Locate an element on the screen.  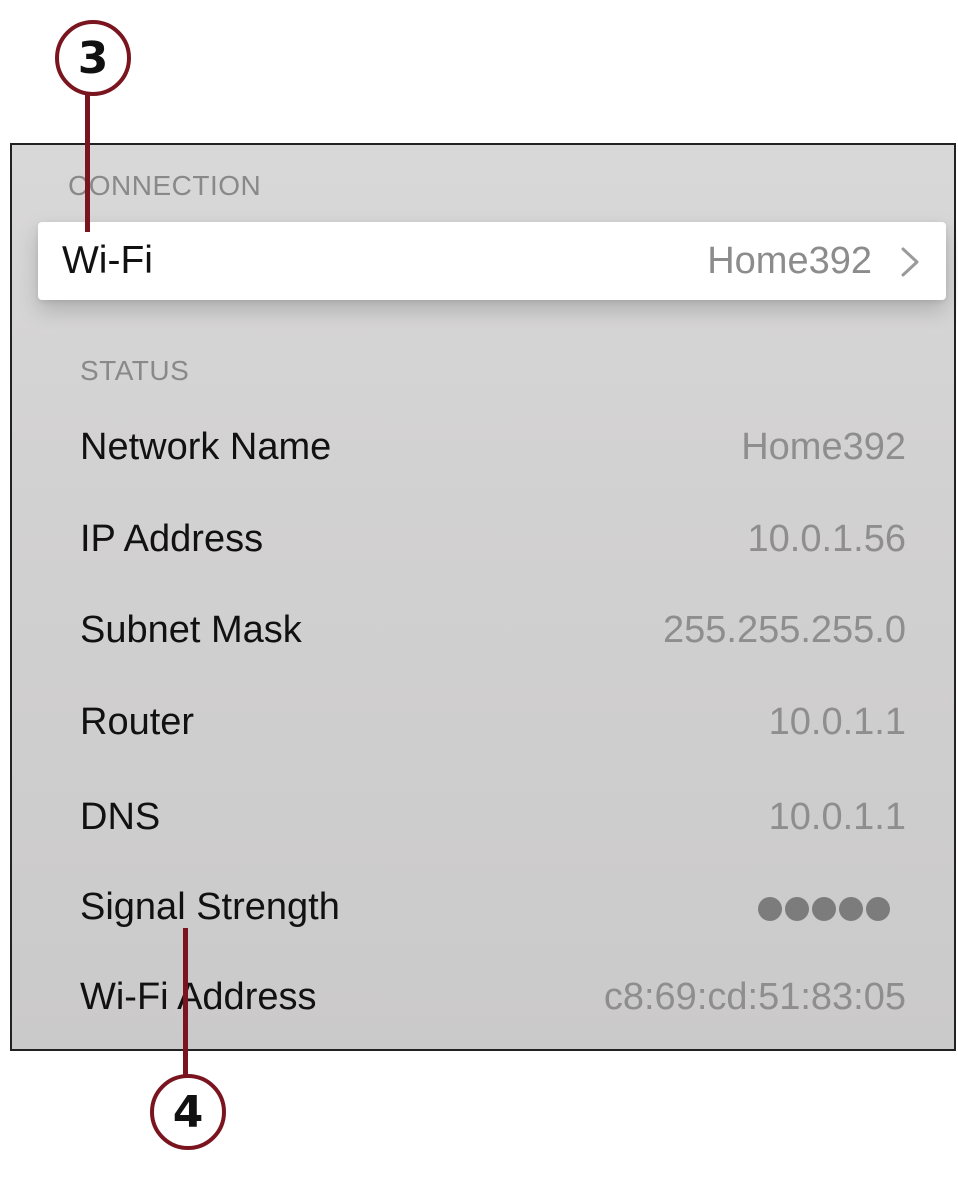
chevron-right-icon is located at coordinates (910, 262).